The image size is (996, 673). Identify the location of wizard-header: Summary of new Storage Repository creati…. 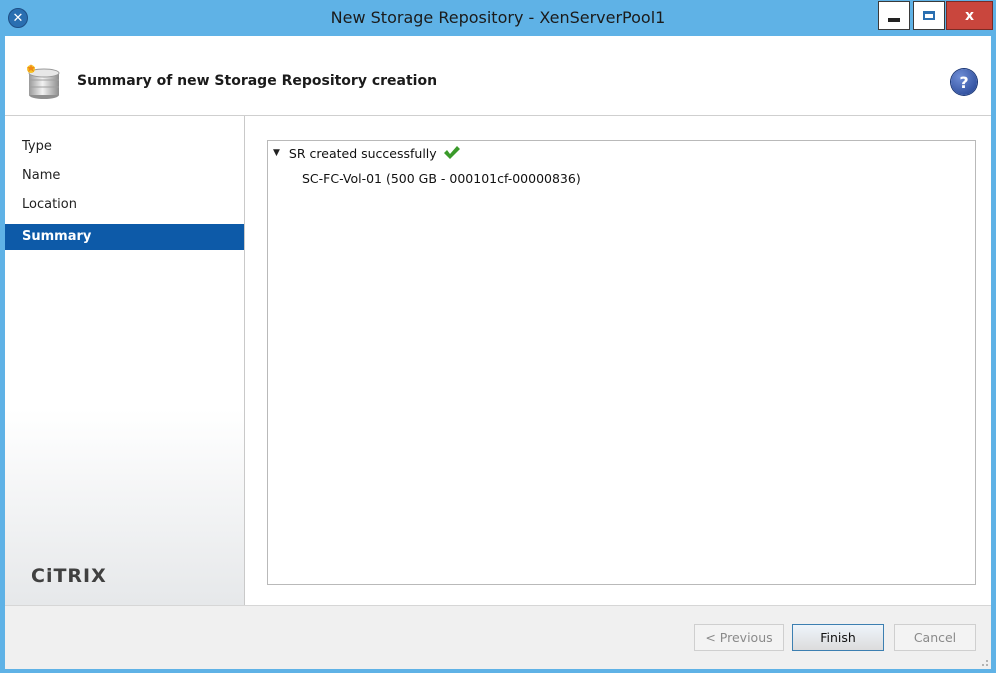
(498, 76).